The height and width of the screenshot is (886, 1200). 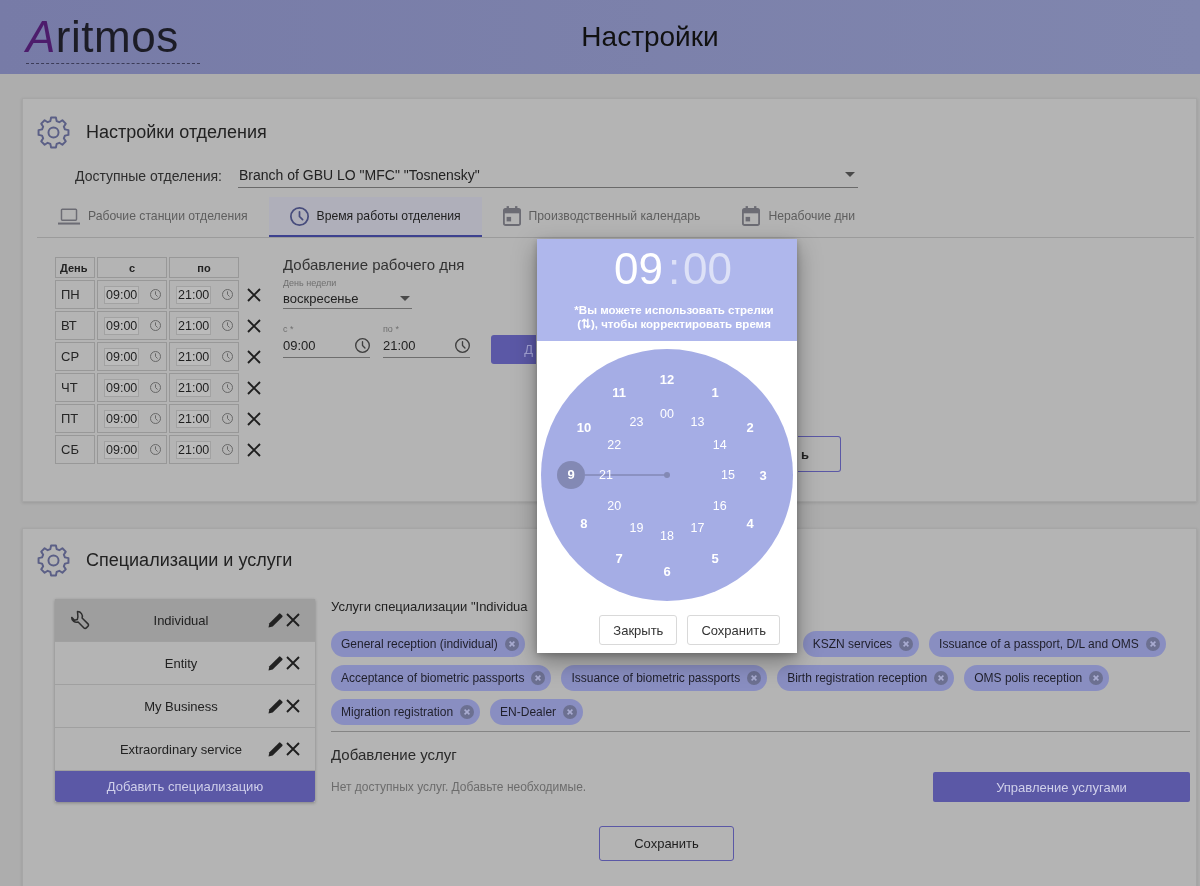 I want to click on clock-face: 12 1 2 3 4 5 6 7 8 9 10 11 00 13 14 15 16 17 18 19 20 21 22 23, so click(x=667, y=475).